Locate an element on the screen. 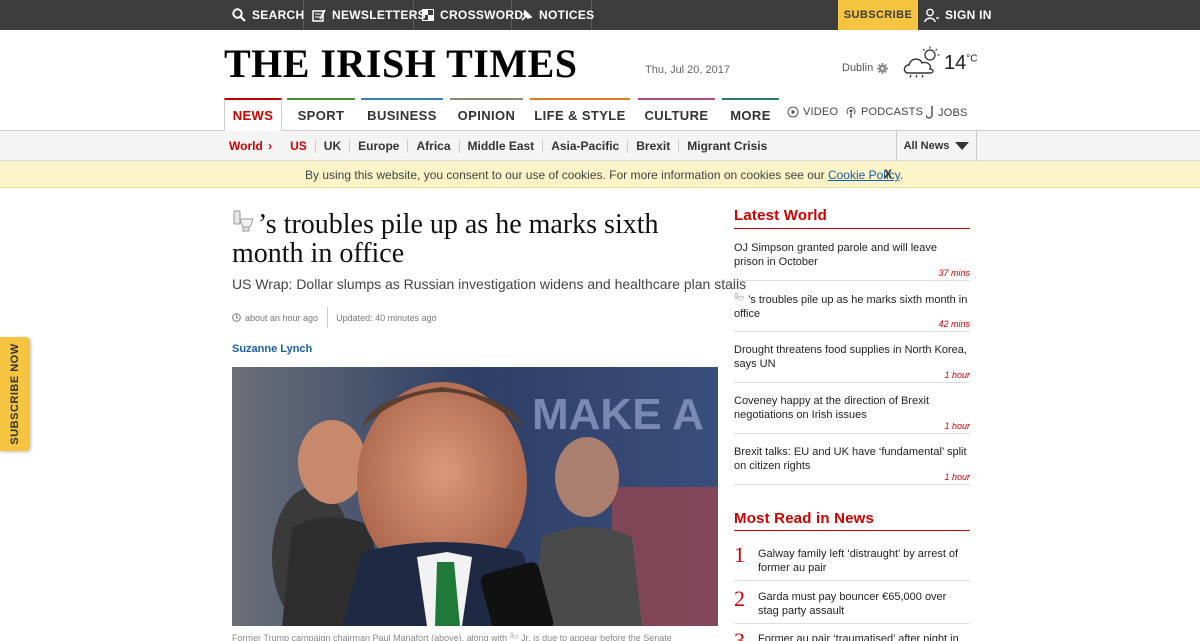 This screenshot has height=641, width=1200. latest-item-4-time: 1 hour is located at coordinates (852, 427).